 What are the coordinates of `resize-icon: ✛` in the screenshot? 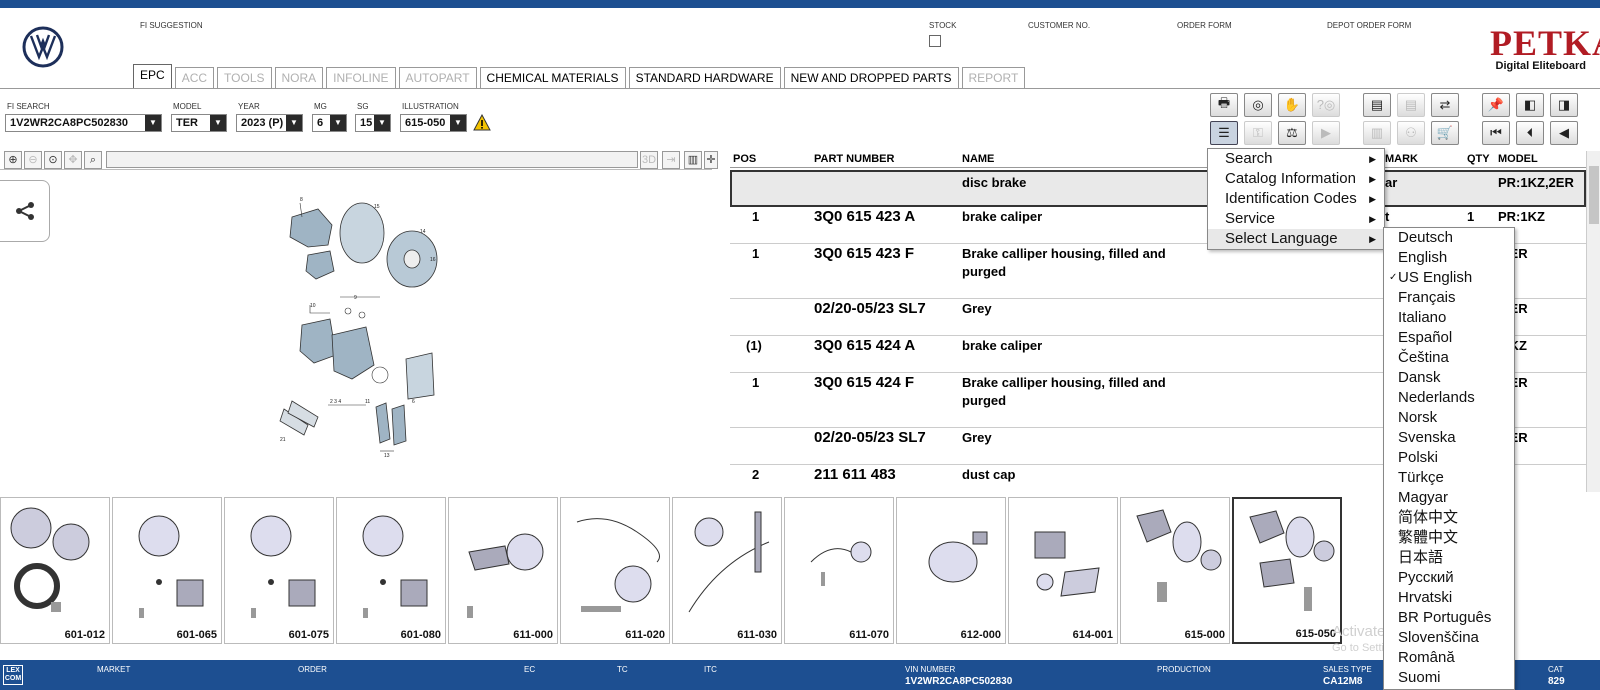 It's located at (711, 160).